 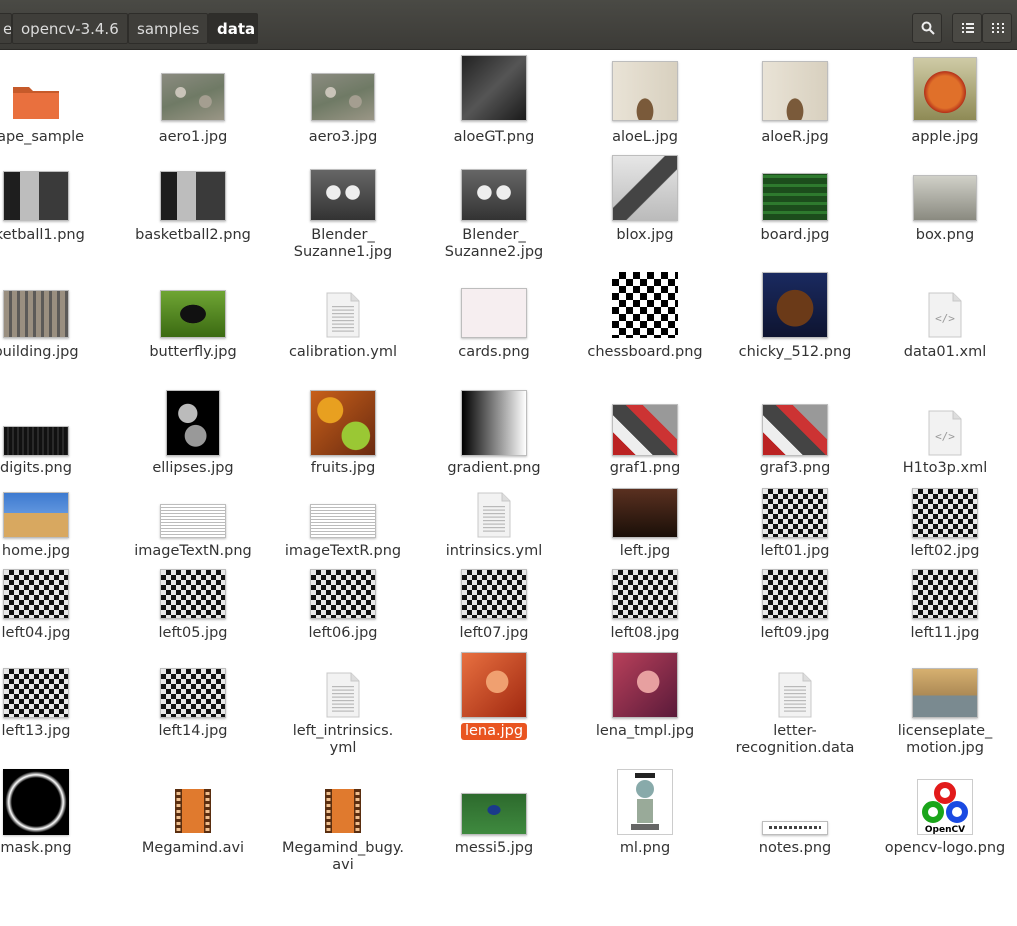 I want to click on file-item: imageTextR.png, so click(x=343, y=488).